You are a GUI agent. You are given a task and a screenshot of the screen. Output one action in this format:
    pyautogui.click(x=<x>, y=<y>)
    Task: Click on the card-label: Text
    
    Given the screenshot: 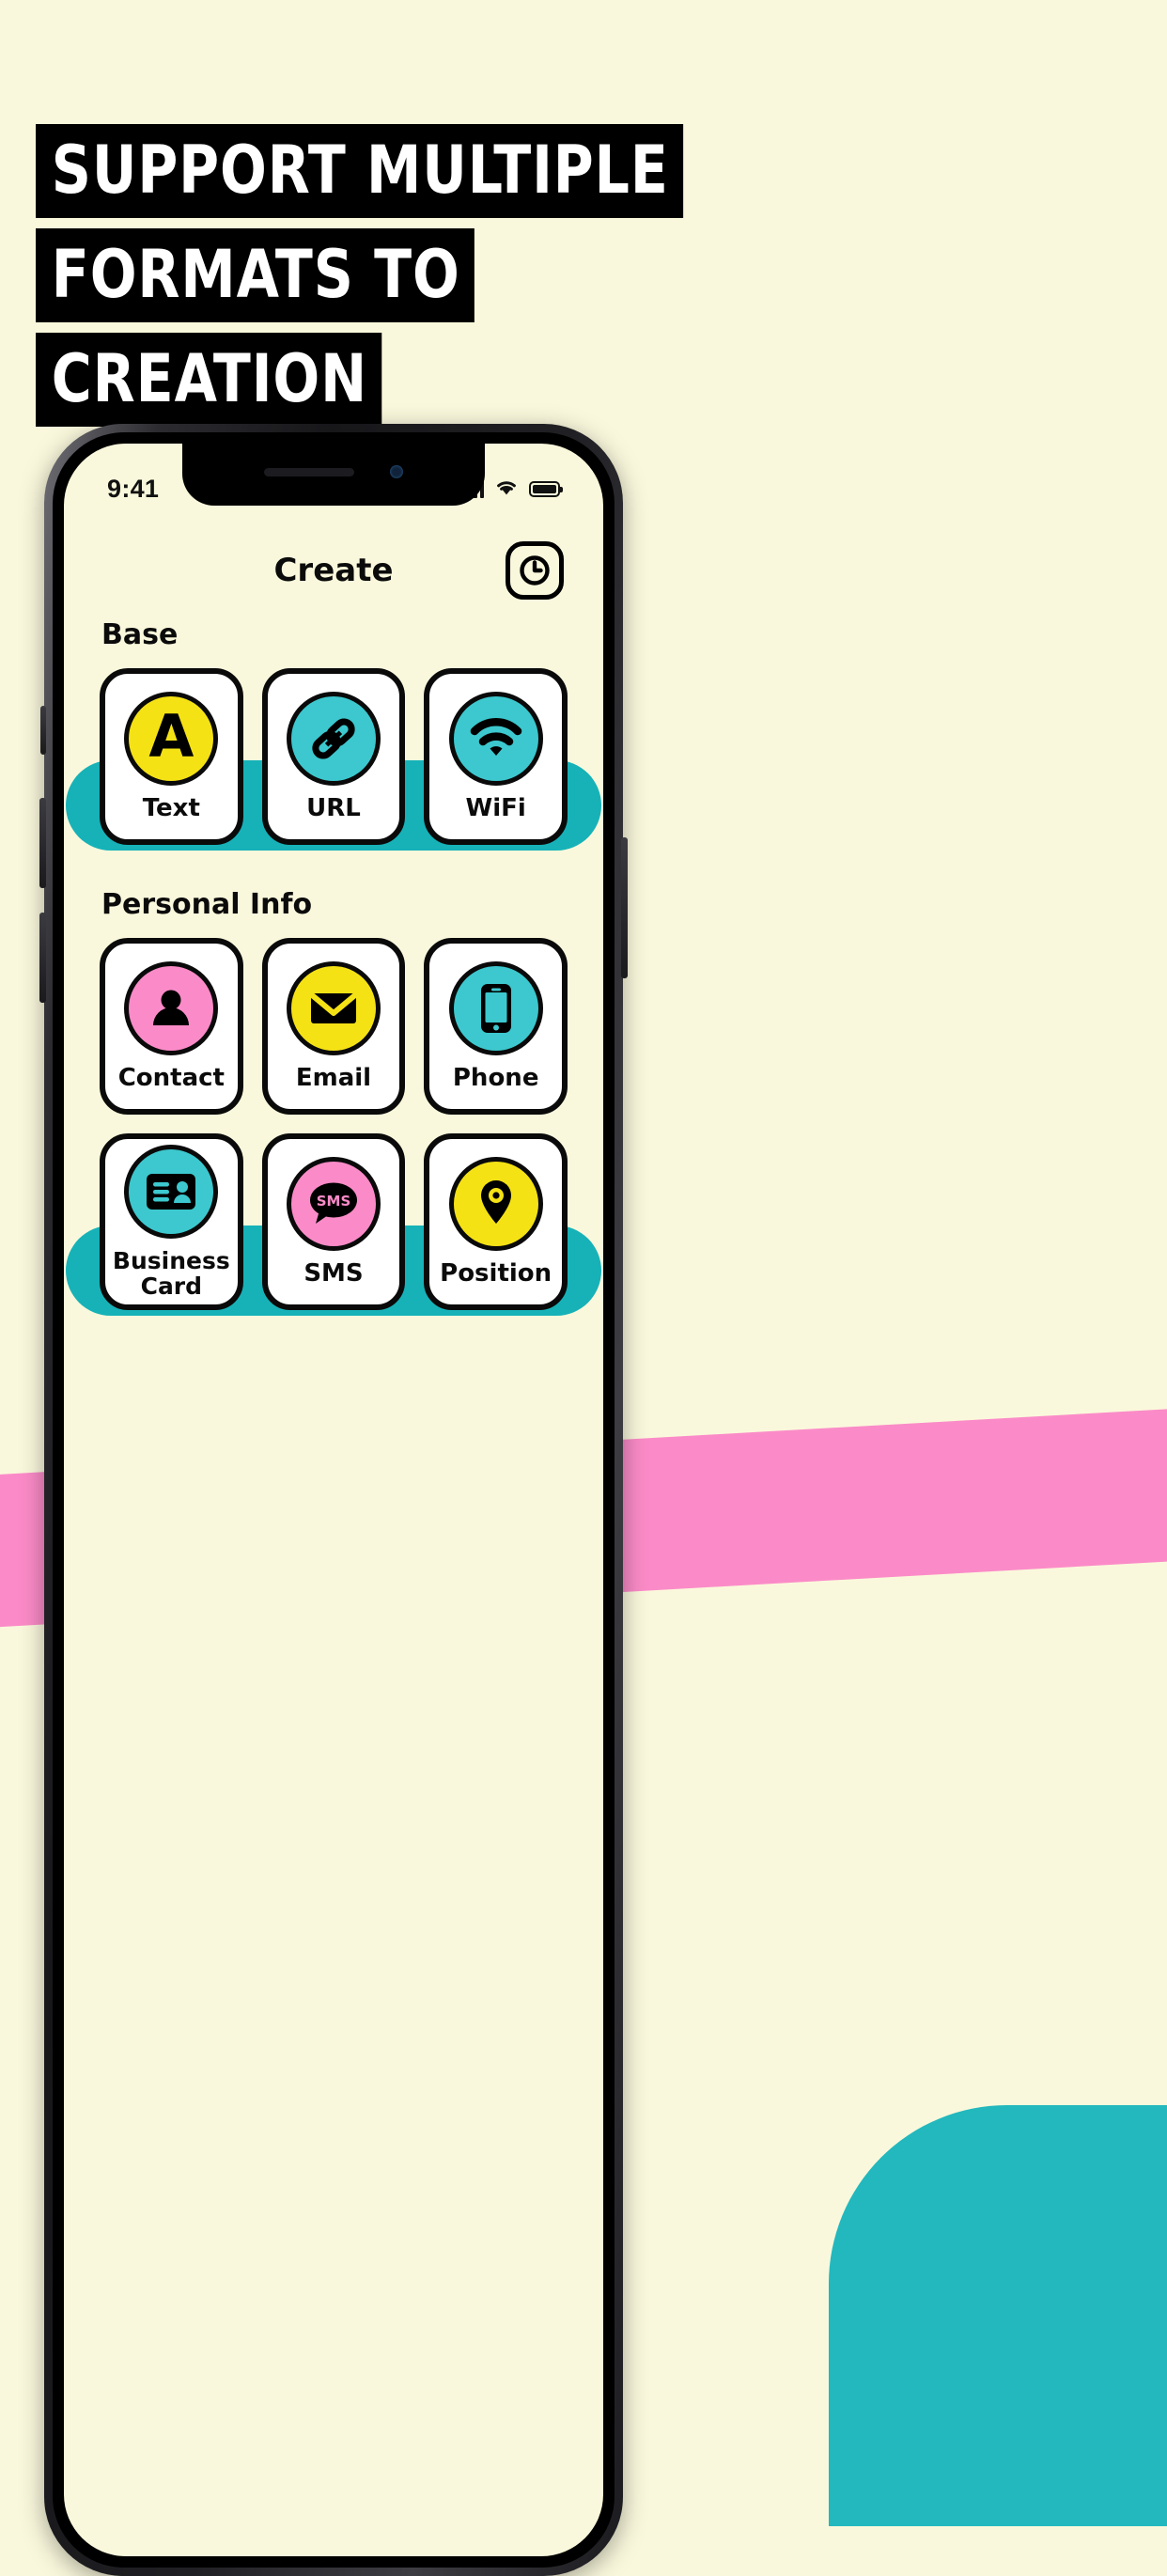 What is the action you would take?
    pyautogui.click(x=171, y=807)
    